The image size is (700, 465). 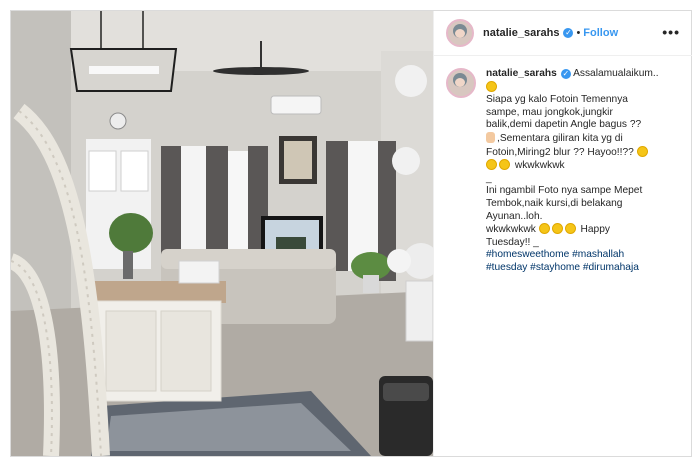 What do you see at coordinates (564, 125) in the screenshot?
I see `caption-line-3: balik,demi dapetin Angle bagus ??` at bounding box center [564, 125].